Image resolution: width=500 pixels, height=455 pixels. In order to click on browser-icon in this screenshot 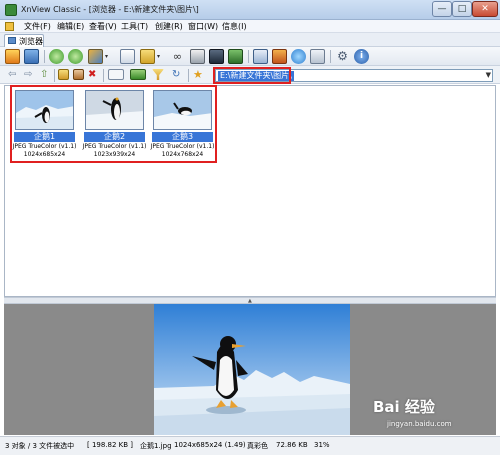, I will do `click(12, 56)`.